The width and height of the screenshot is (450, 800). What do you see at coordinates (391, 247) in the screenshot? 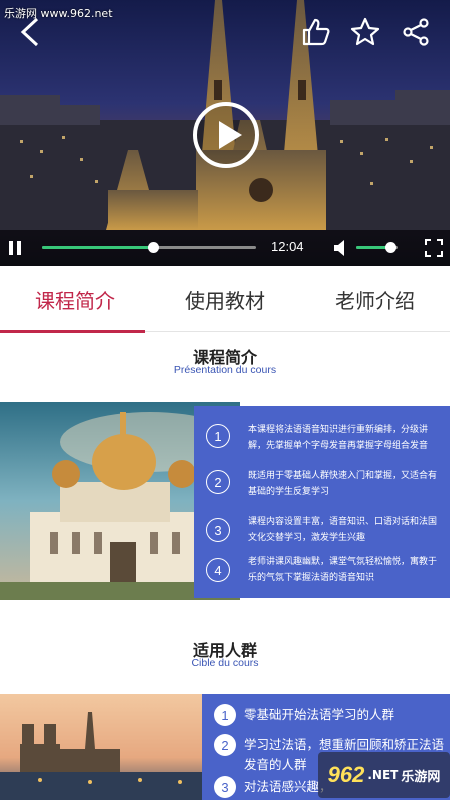
I see `volume-handle` at bounding box center [391, 247].